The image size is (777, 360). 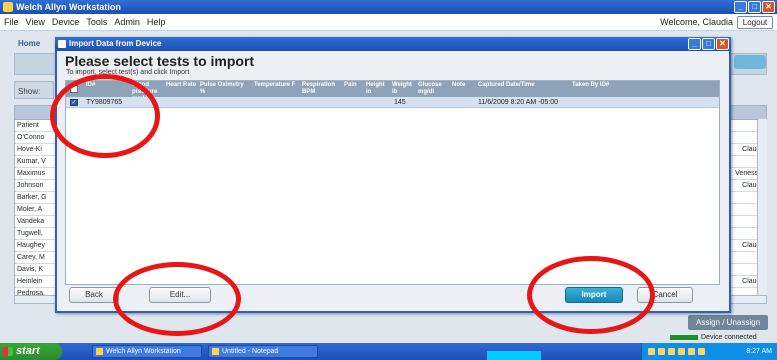 I want to click on column-blood-pressure: Blood pressure mmHg, so click(x=147, y=91).